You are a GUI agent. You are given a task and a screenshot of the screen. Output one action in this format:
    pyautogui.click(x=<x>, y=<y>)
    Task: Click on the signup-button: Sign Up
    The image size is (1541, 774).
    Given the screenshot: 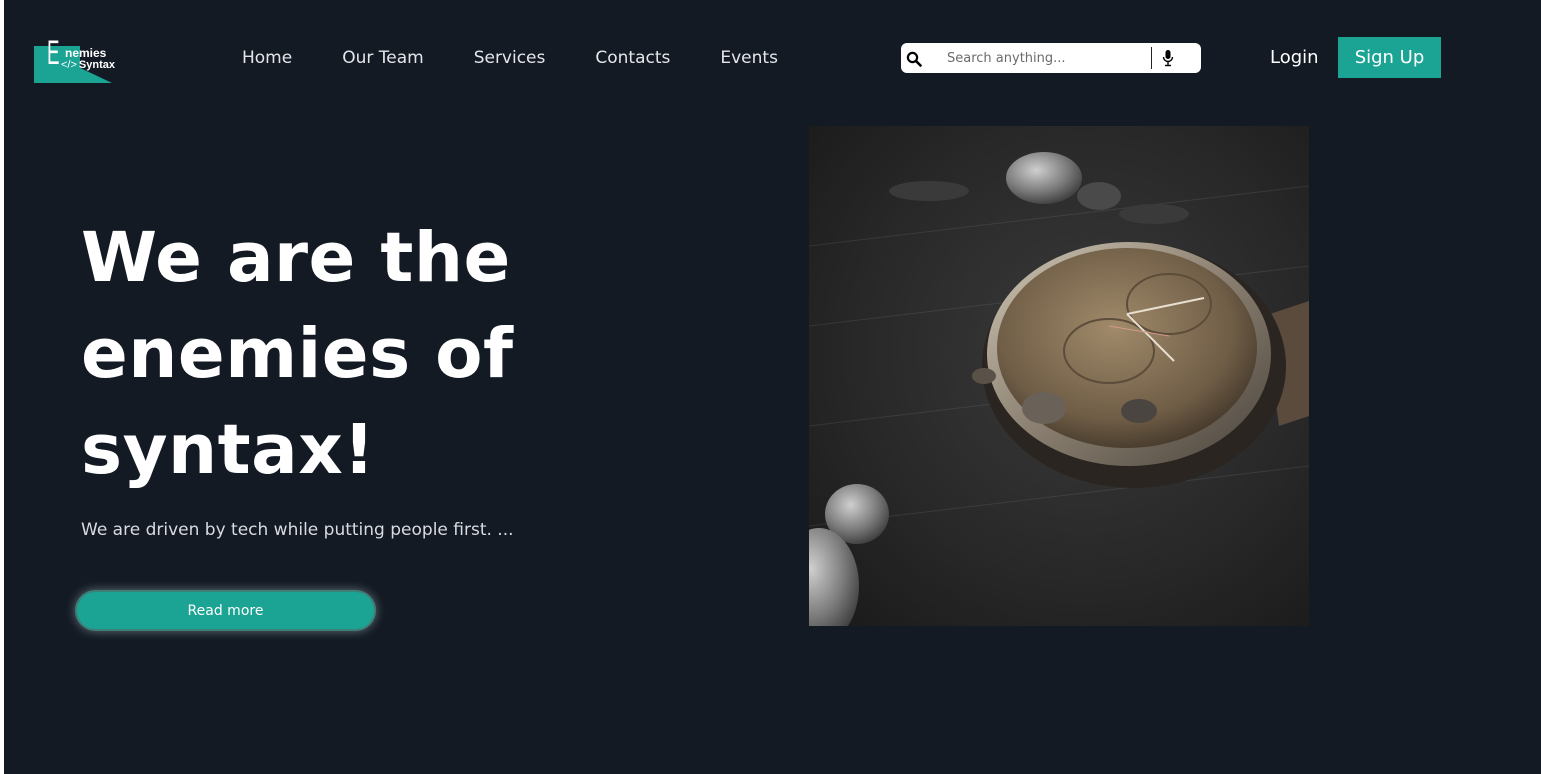 What is the action you would take?
    pyautogui.click(x=1389, y=57)
    